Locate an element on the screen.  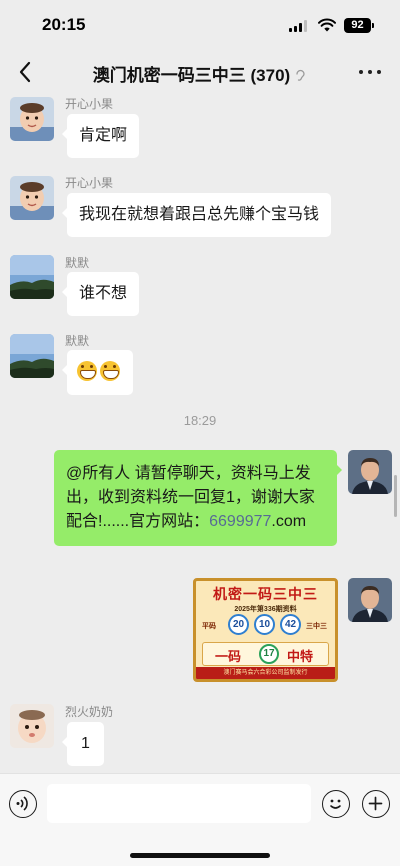
more-functions-button is located at coordinates (376, 804).